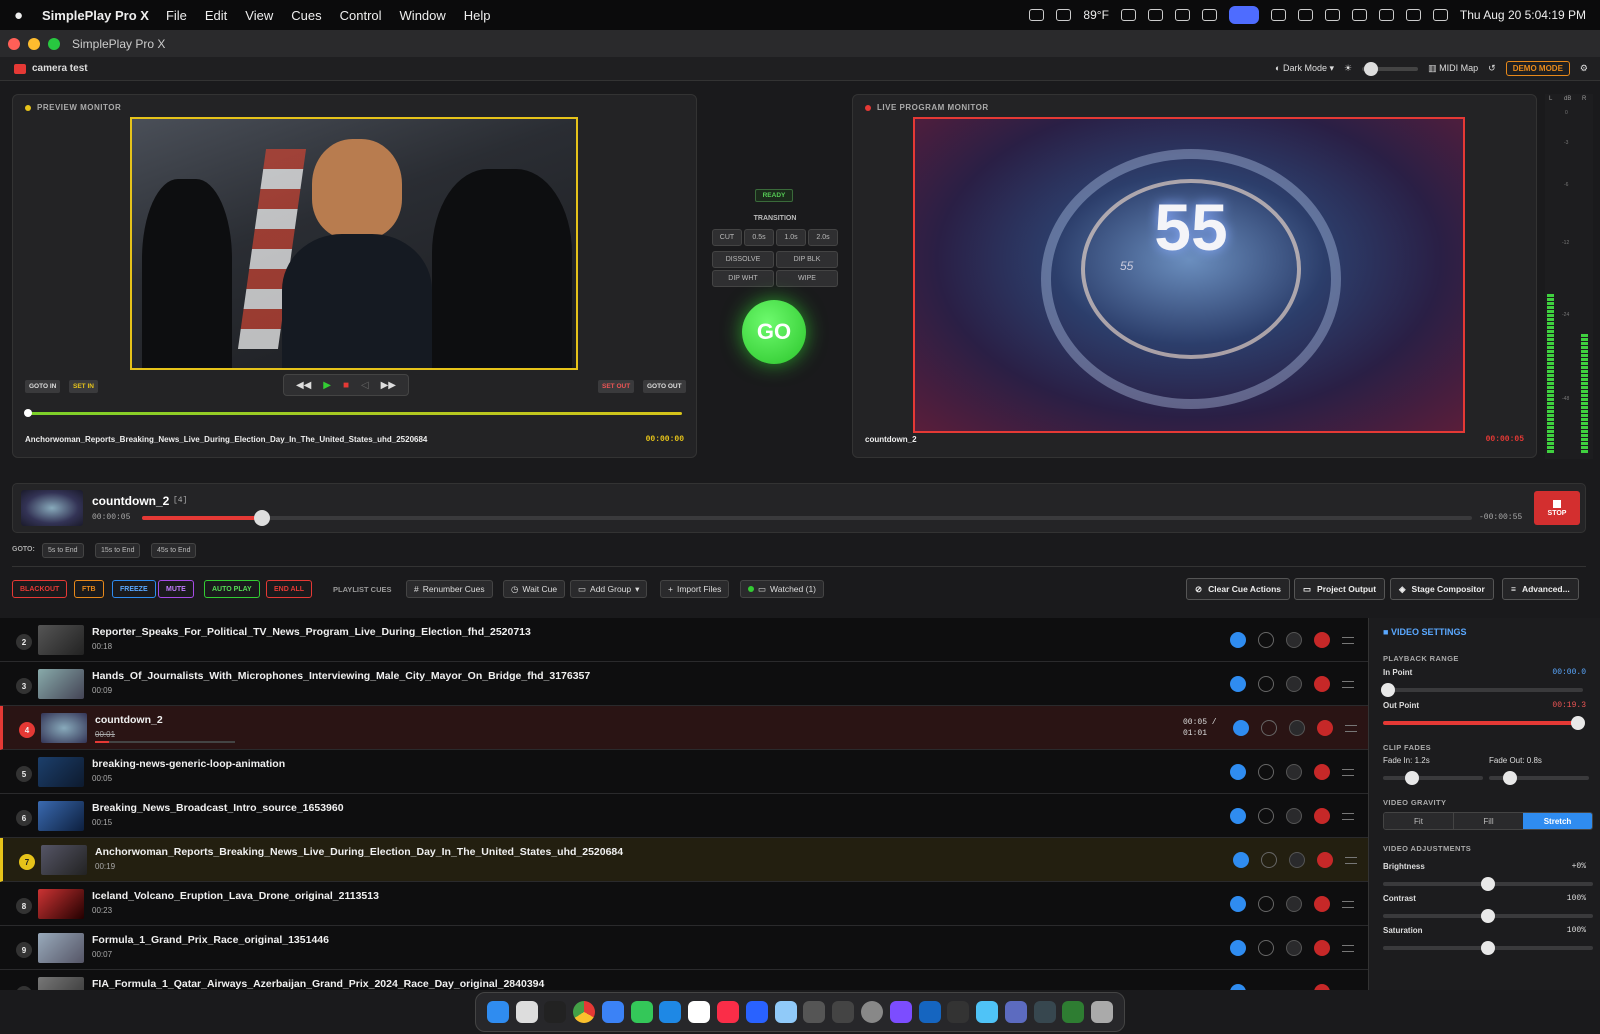 The image size is (1600, 1034). I want to click on history-icon: ↺, so click(1492, 68).